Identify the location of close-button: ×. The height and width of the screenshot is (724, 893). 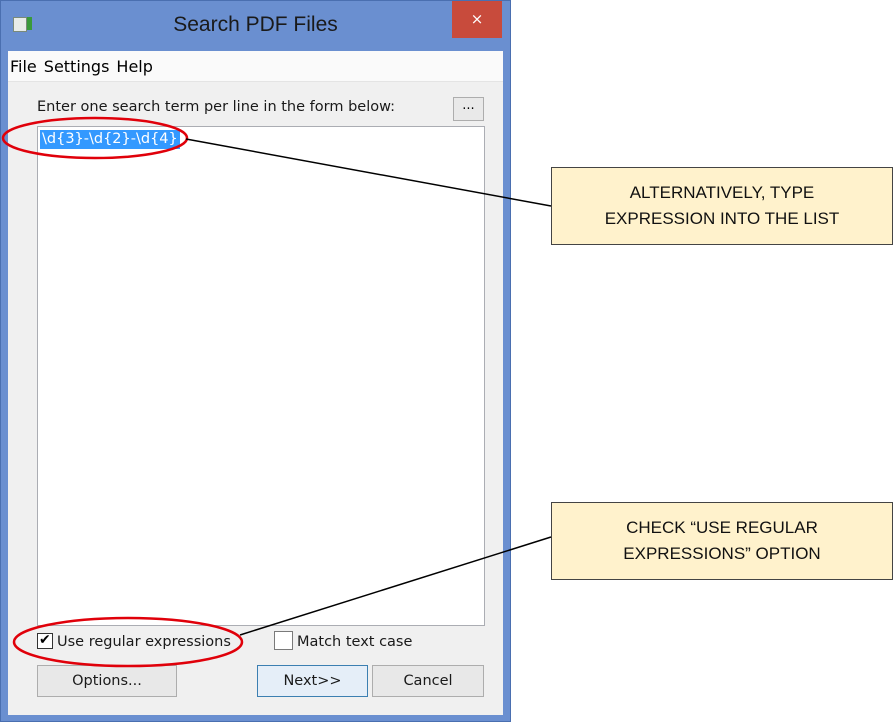
(477, 19).